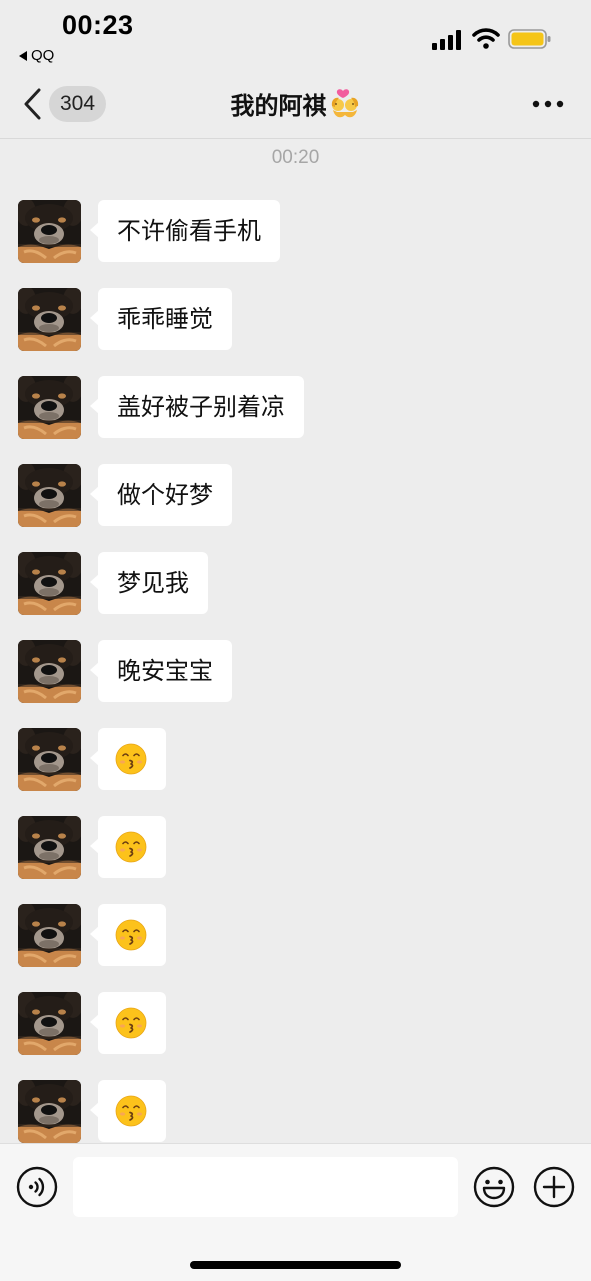 The width and height of the screenshot is (591, 1281). Describe the element at coordinates (161, 495) in the screenshot. I see `message-bubble: 做个好梦` at that location.